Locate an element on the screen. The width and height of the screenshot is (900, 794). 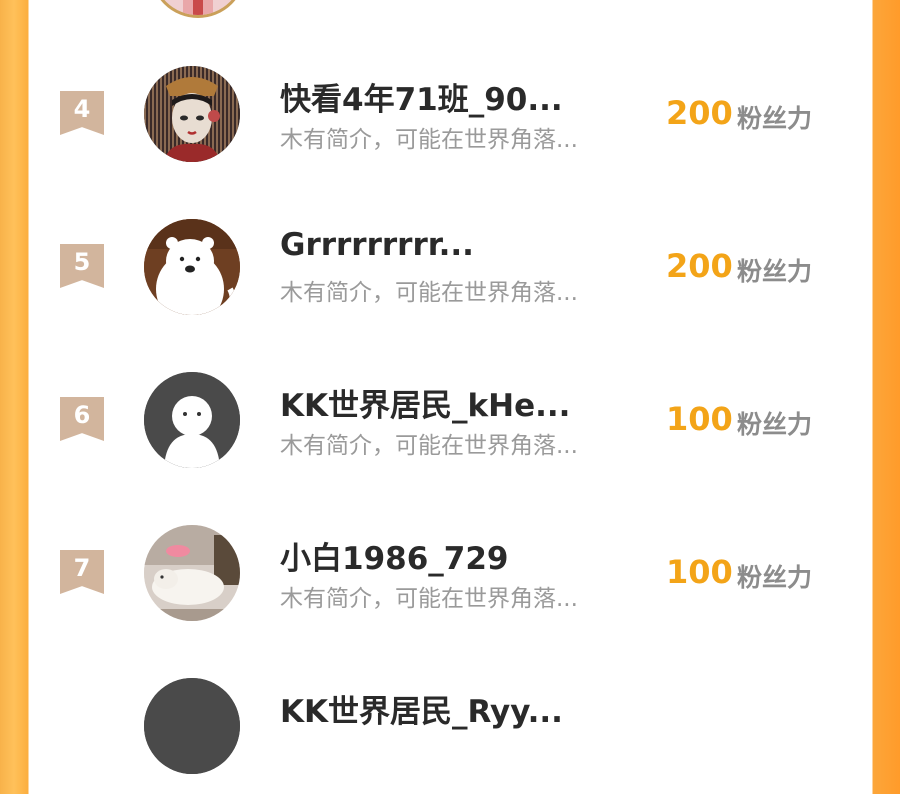
rank-badge: 4 is located at coordinates (82, 113).